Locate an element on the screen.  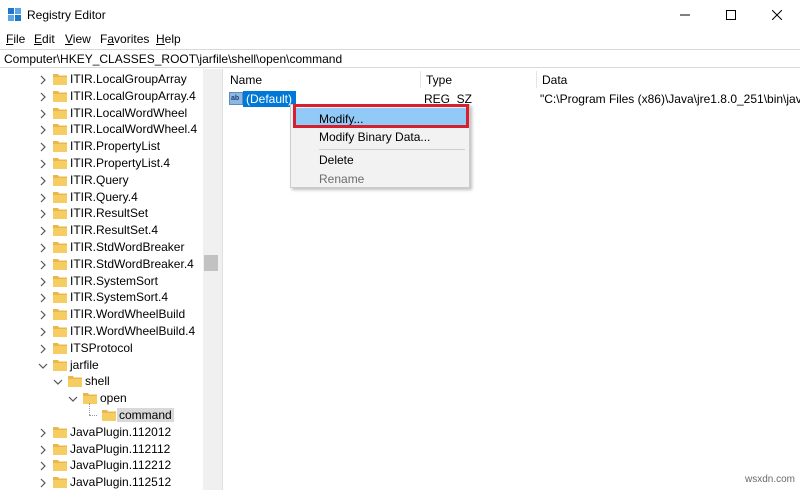
tree-item: ITIR.LocalGroupArray.4 is located at coordinates (102, 96).